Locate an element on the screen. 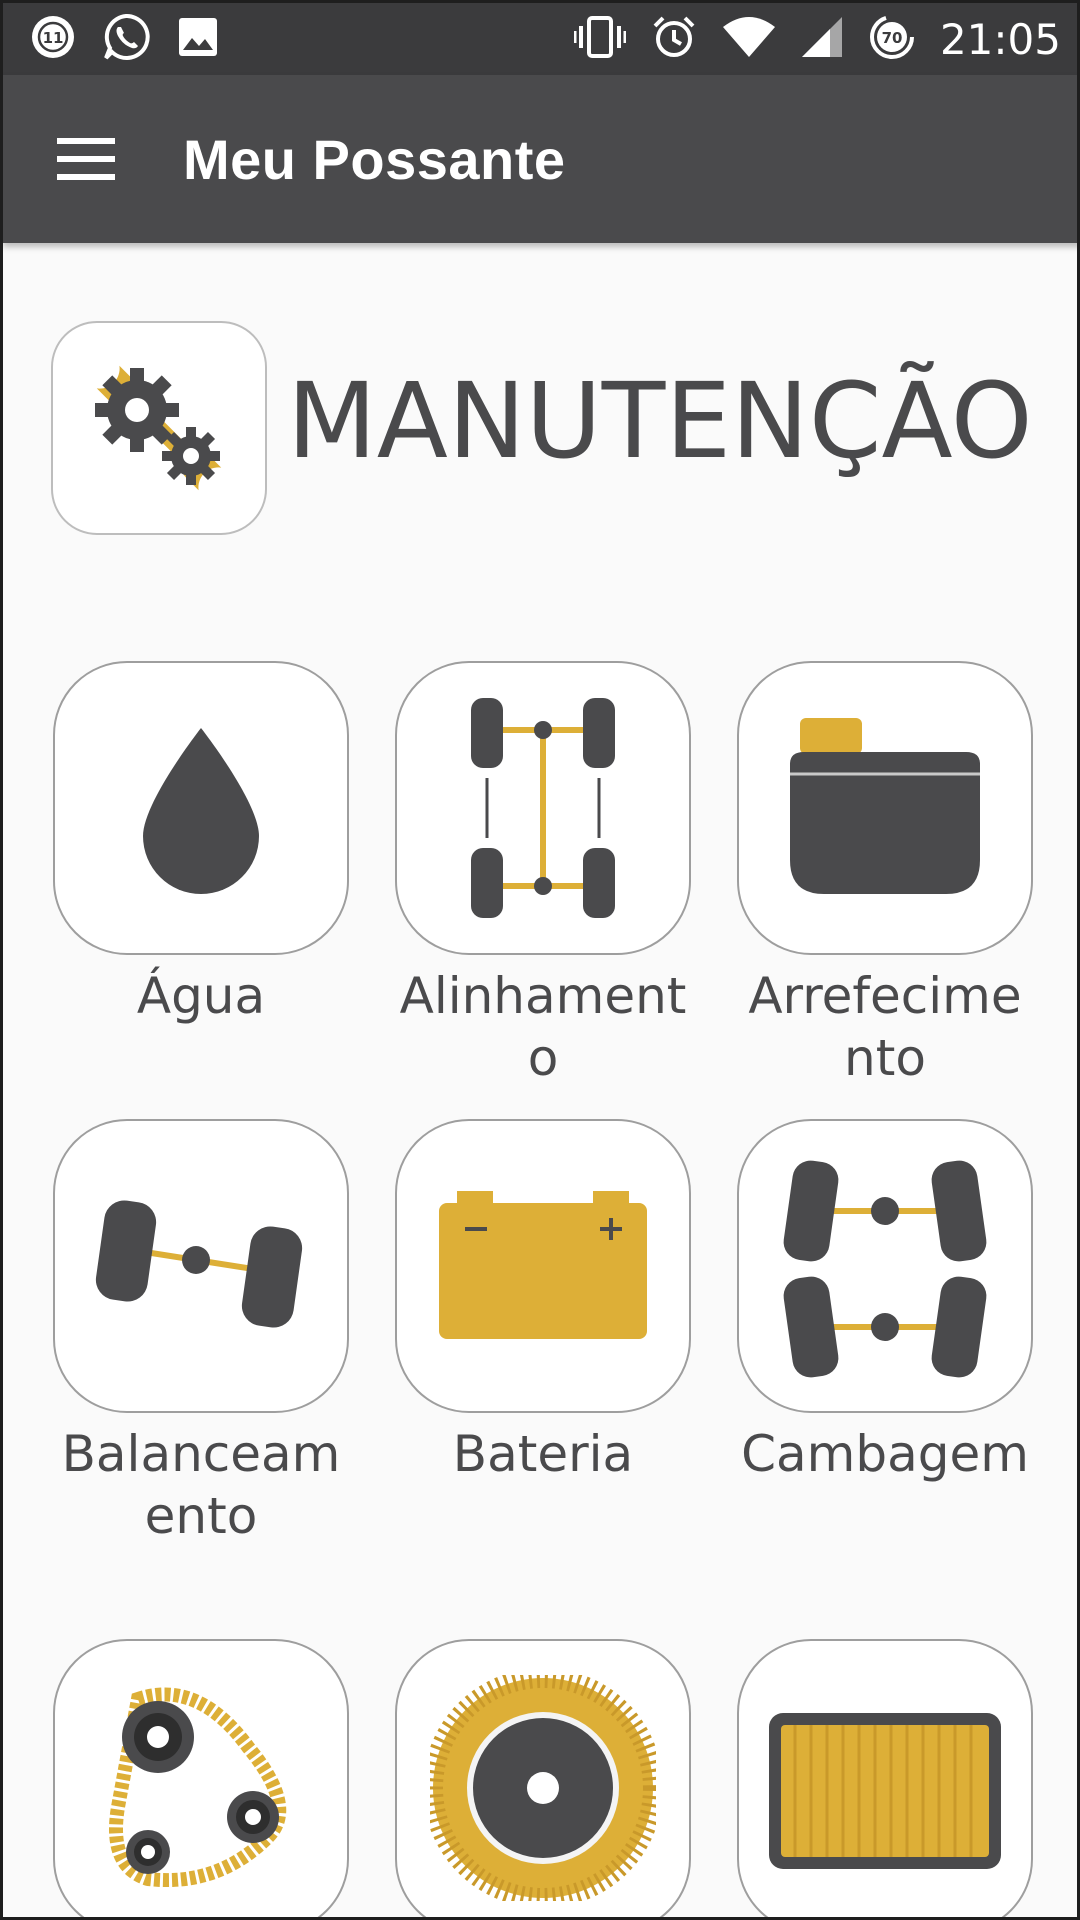  hamburger-menu-icon is located at coordinates (86, 159).